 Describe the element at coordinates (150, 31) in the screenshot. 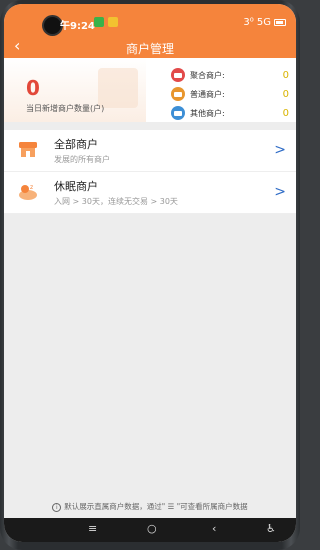

I see `header-bar: 午9:24 3⁰ 5G ‹ 商户管理` at that location.